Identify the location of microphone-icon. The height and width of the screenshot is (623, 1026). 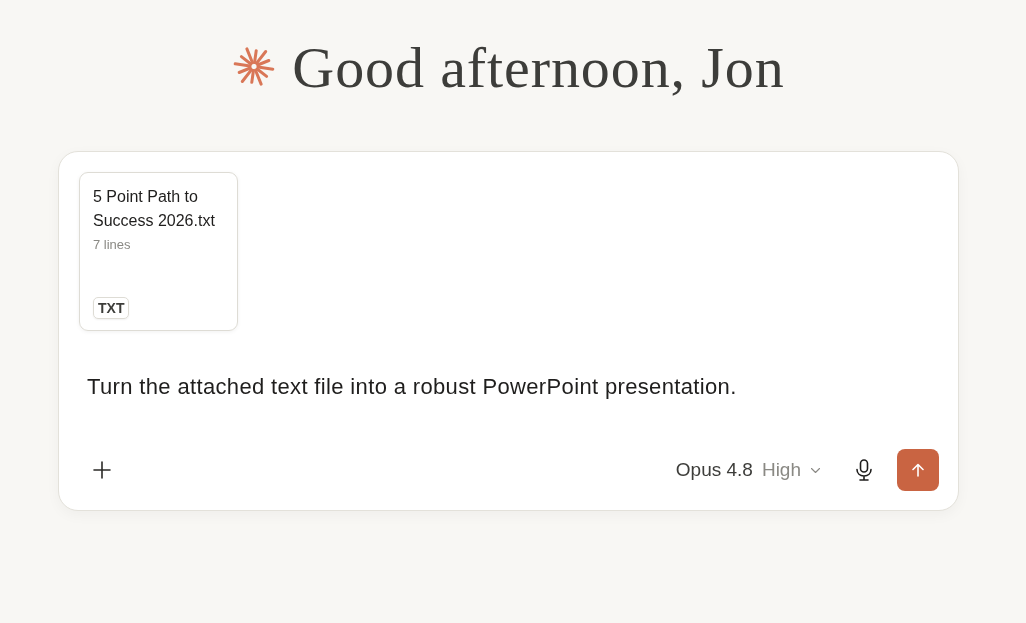
(864, 470).